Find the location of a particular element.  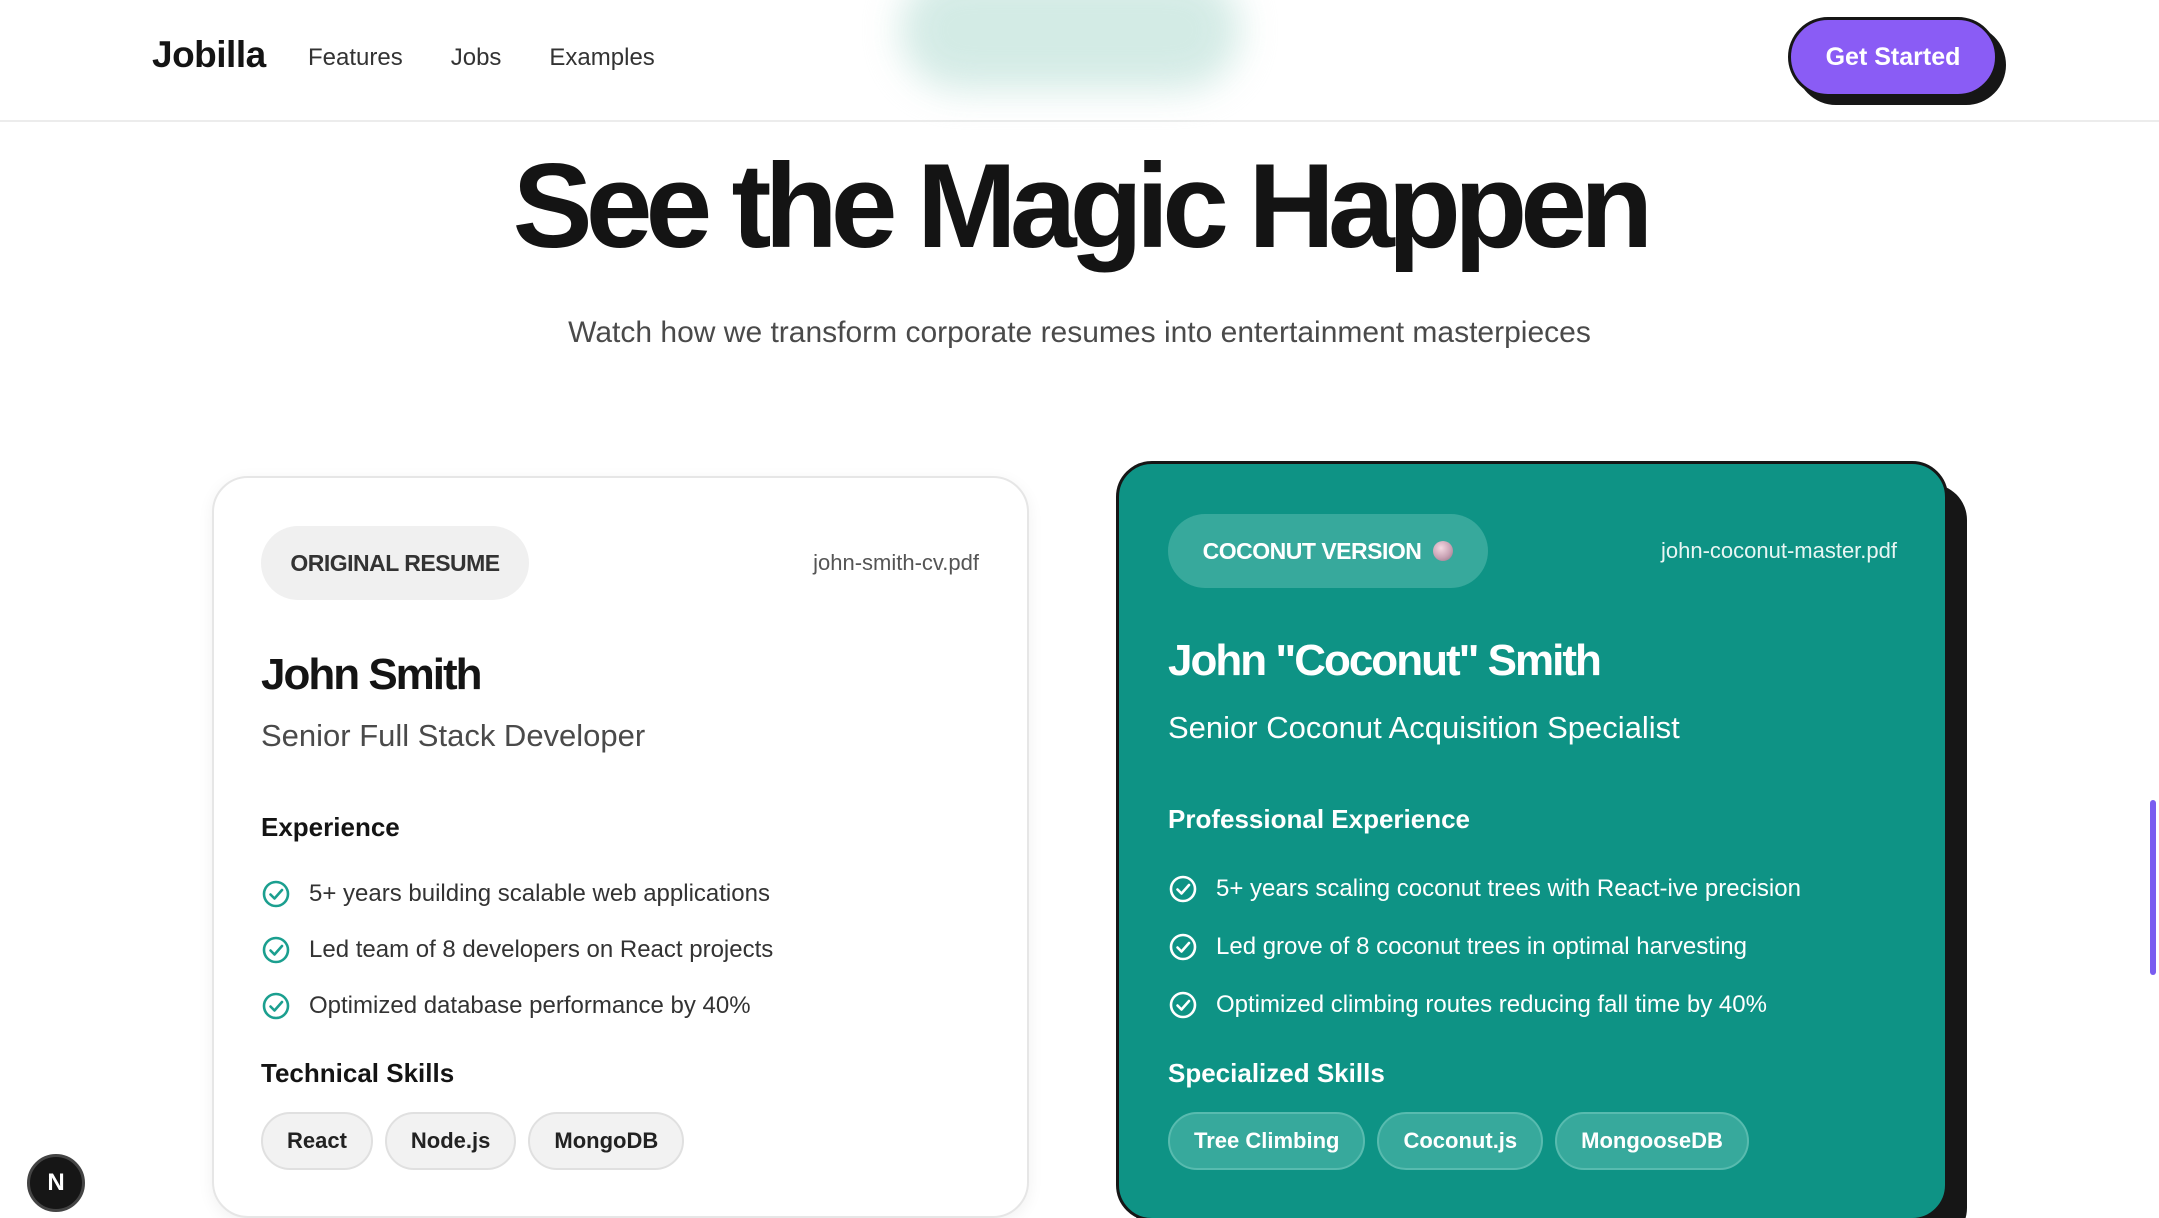

hero-title: See the Magic Happen is located at coordinates (1083, 206).